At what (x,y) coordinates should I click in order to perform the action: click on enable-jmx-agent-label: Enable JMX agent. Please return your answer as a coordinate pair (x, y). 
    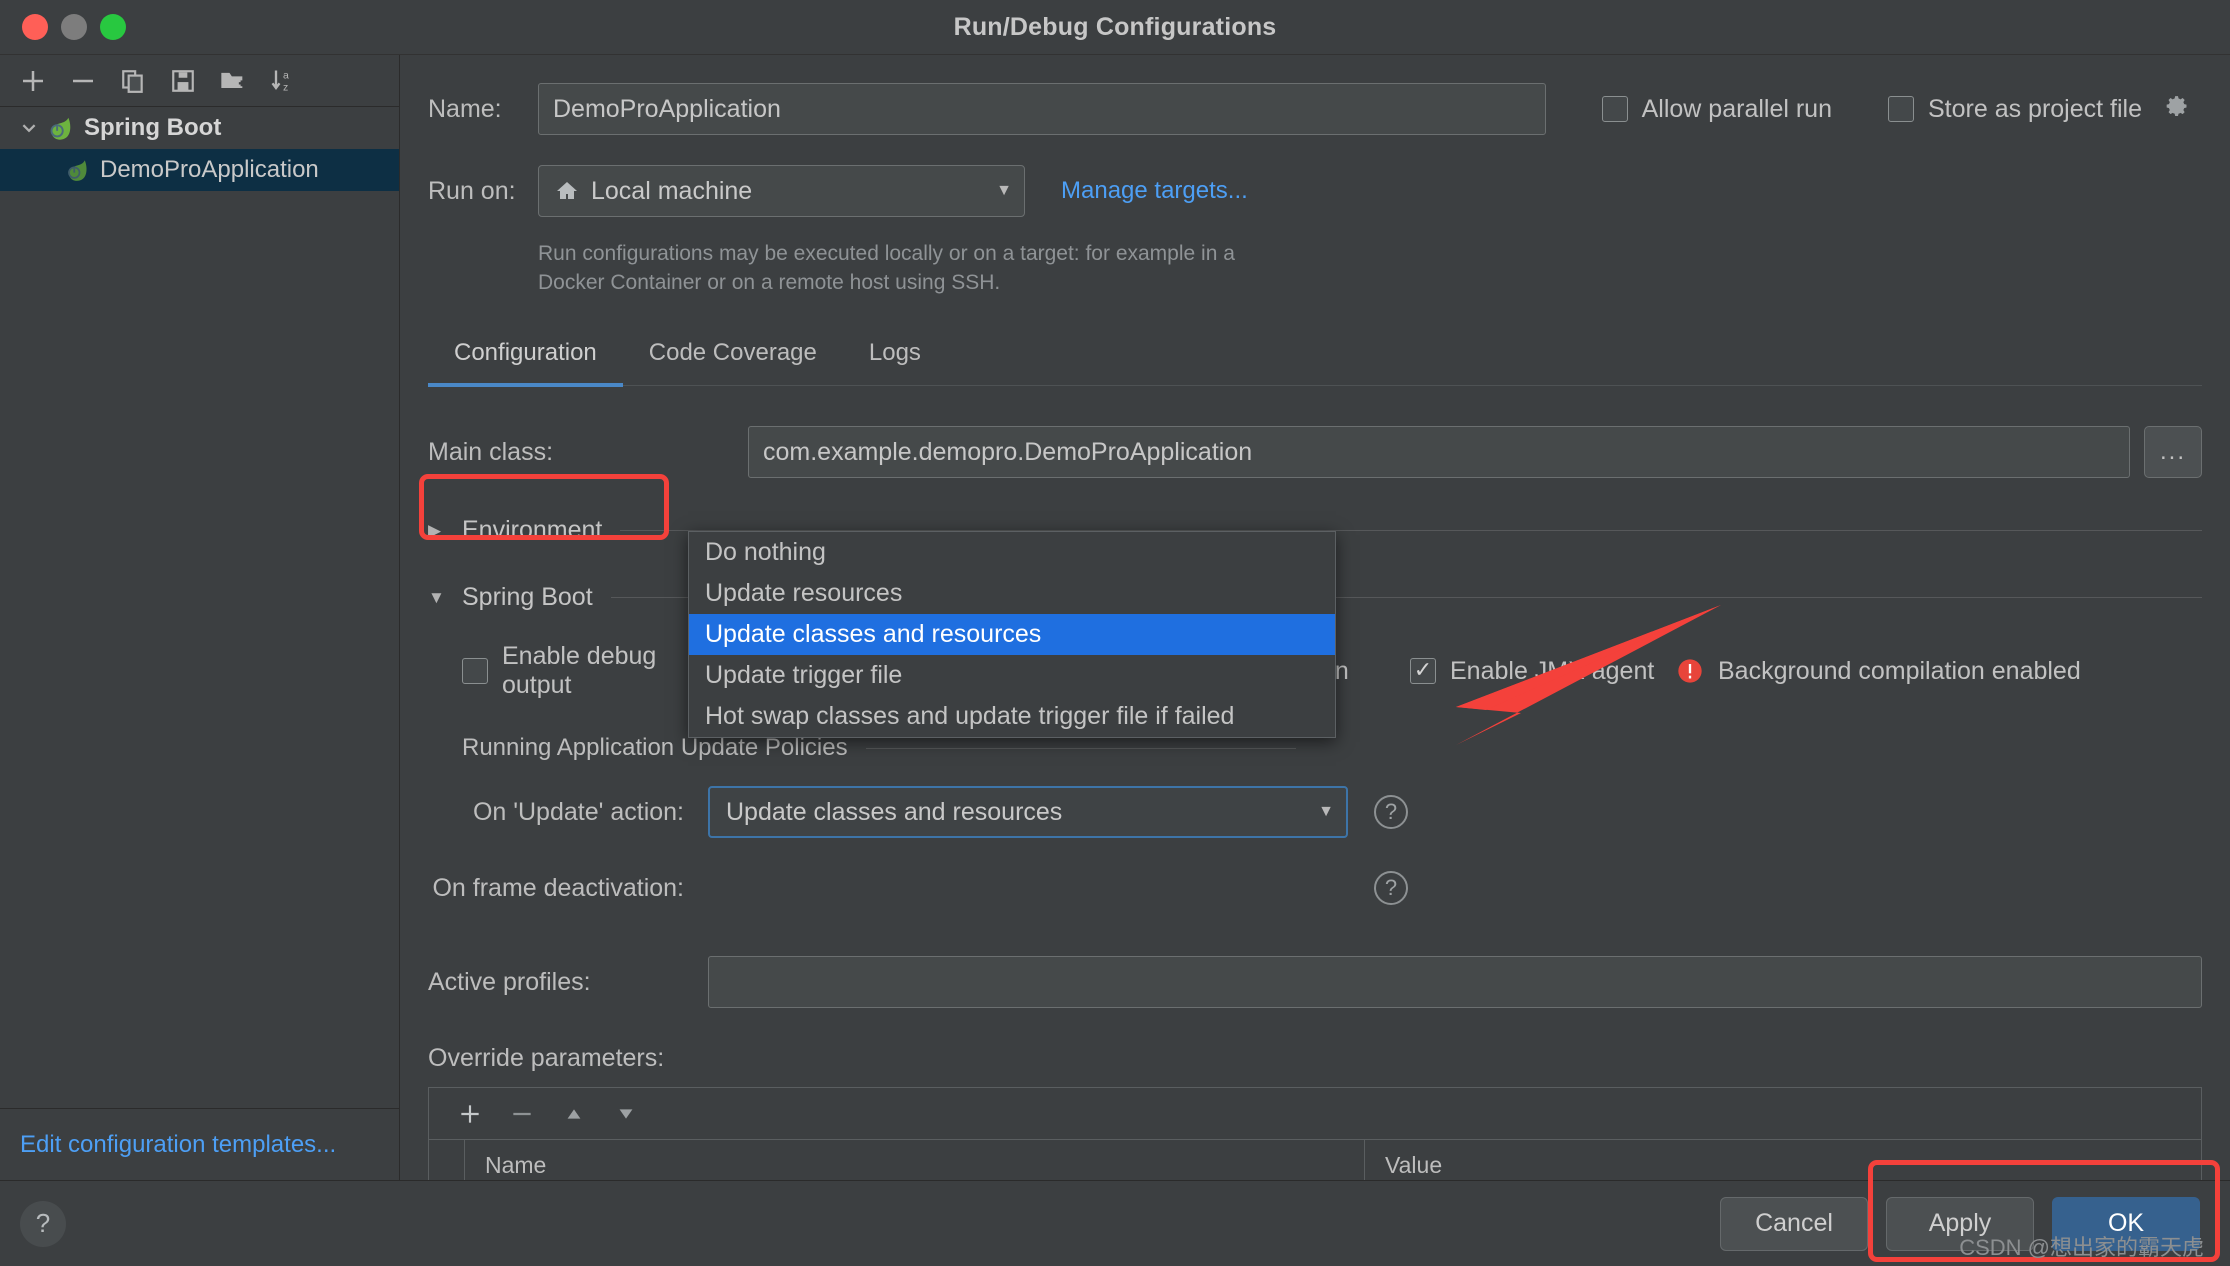
    Looking at the image, I should click on (1552, 670).